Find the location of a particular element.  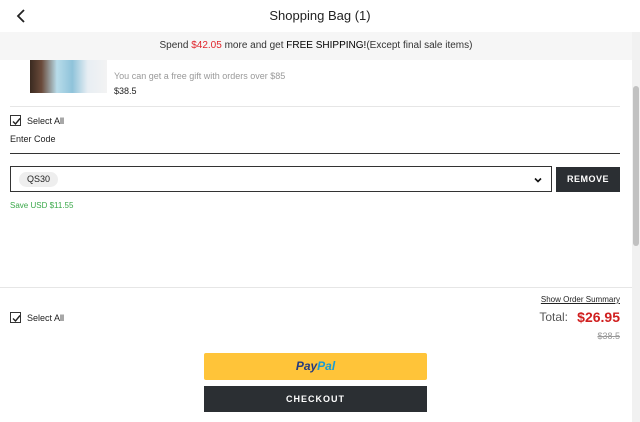

coupon-code-chip: QS30 is located at coordinates (39, 179).